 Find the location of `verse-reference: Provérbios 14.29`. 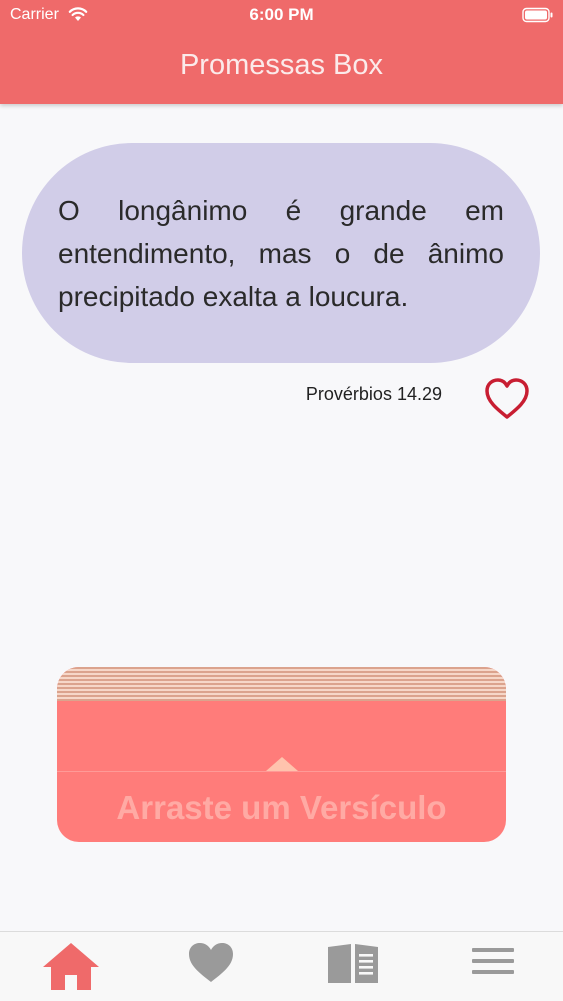

verse-reference: Provérbios 14.29 is located at coordinates (373, 394).